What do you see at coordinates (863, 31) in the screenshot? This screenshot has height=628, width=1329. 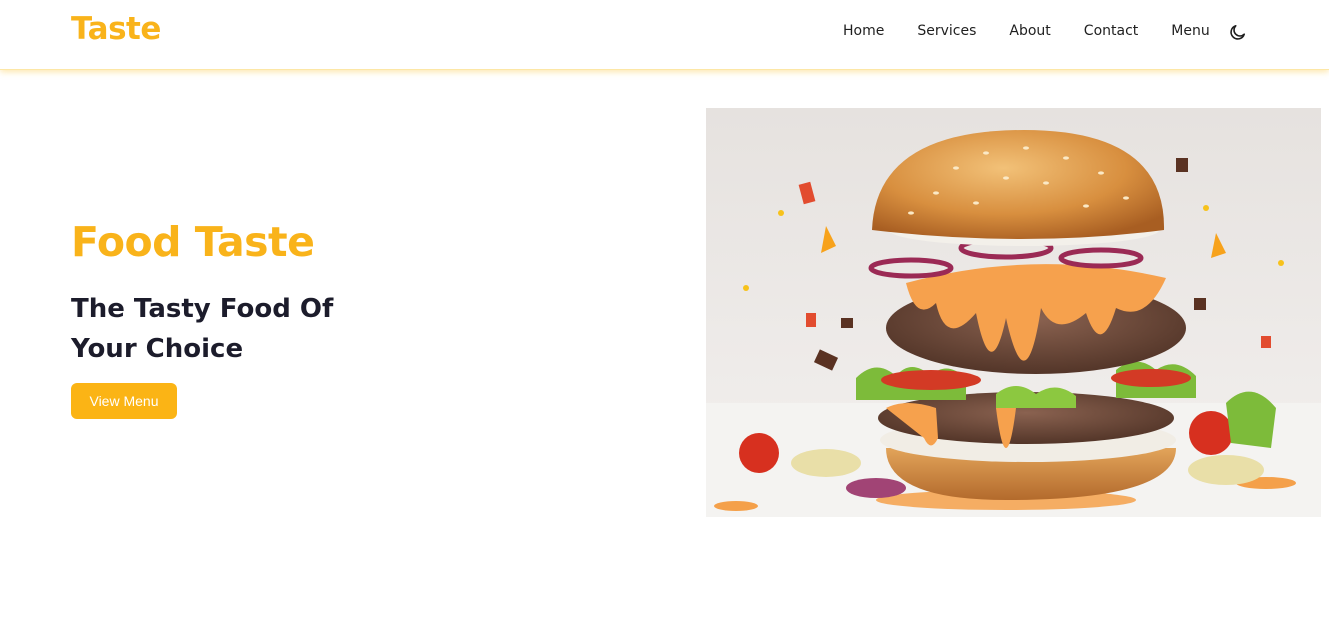 I see `nav-home-link: Home` at bounding box center [863, 31].